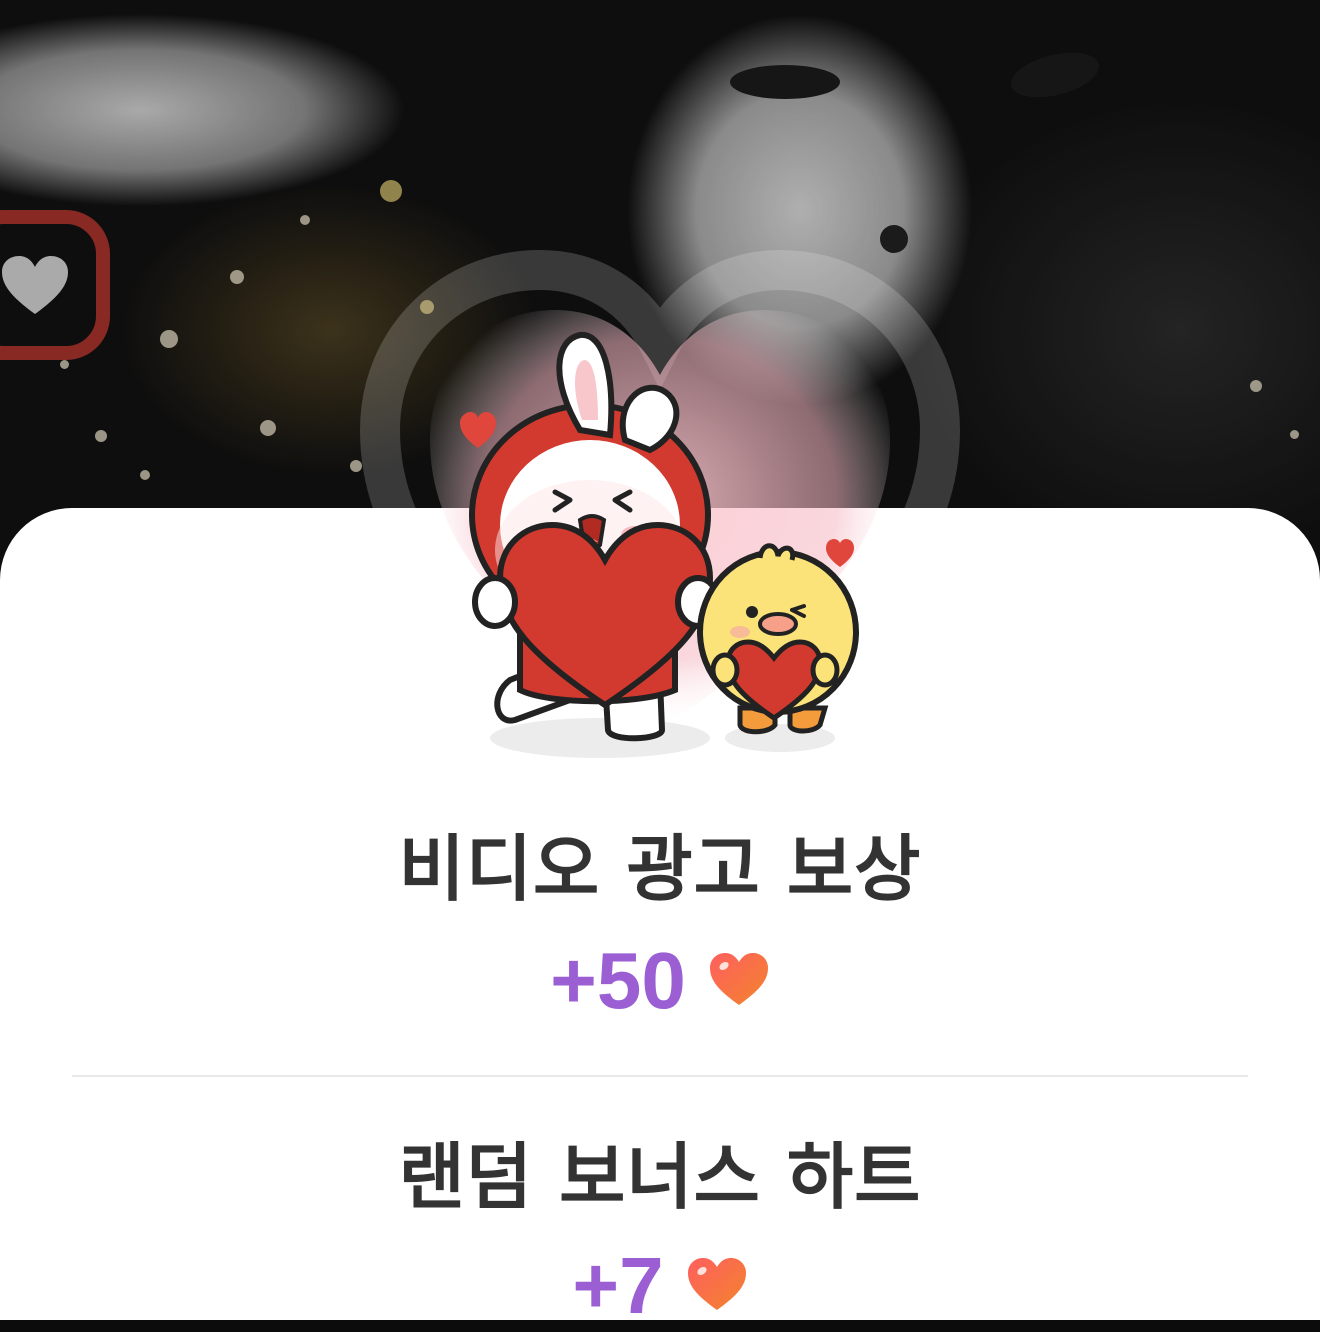 This screenshot has width=1320, height=1332. I want to click on reward-row-random-bonus: +7, so click(660, 1286).